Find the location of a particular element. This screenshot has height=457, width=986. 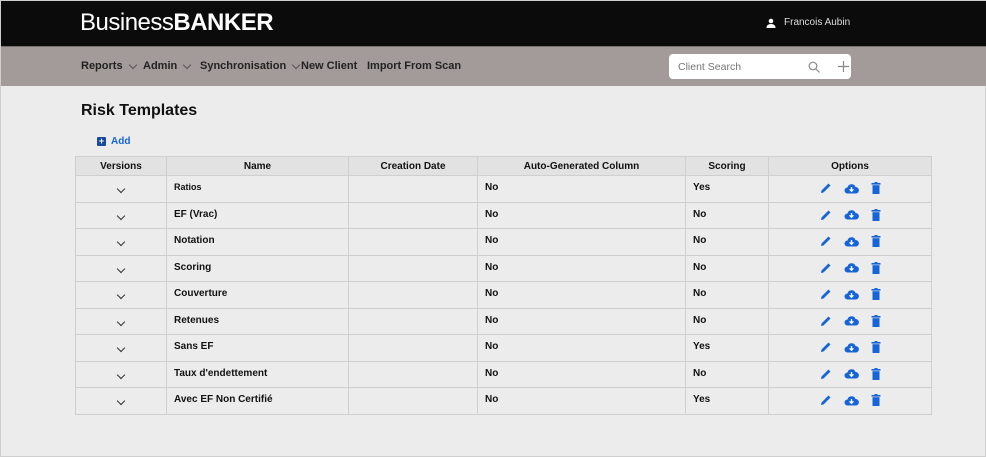

nav-import-from-scan: Import From Scan is located at coordinates (414, 66).